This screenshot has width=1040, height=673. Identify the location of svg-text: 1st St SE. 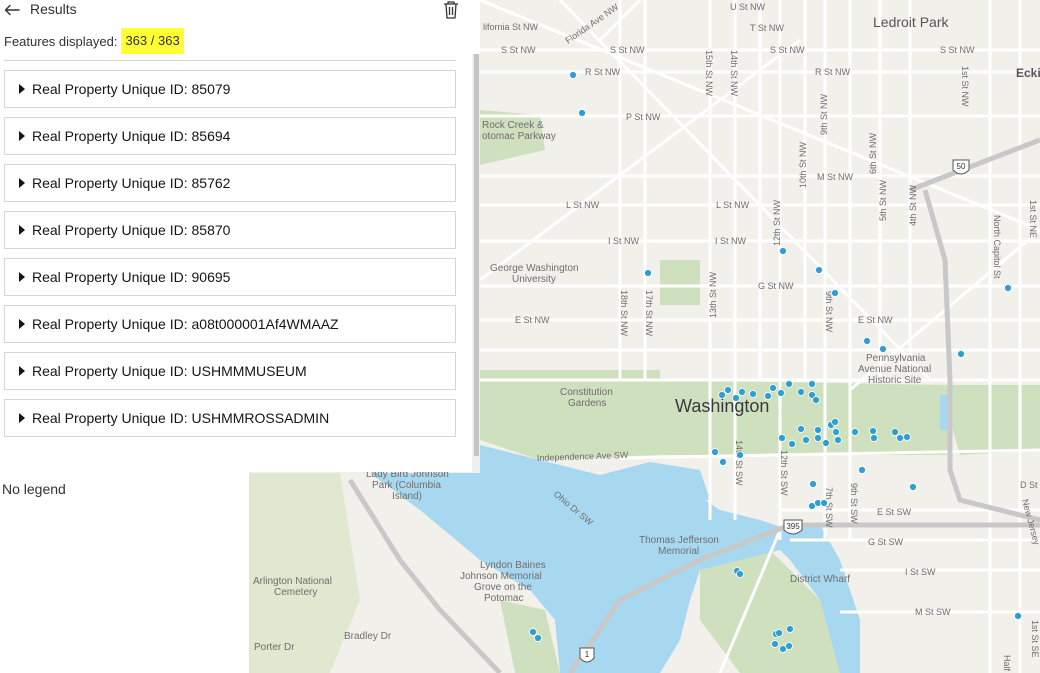
(1035, 639).